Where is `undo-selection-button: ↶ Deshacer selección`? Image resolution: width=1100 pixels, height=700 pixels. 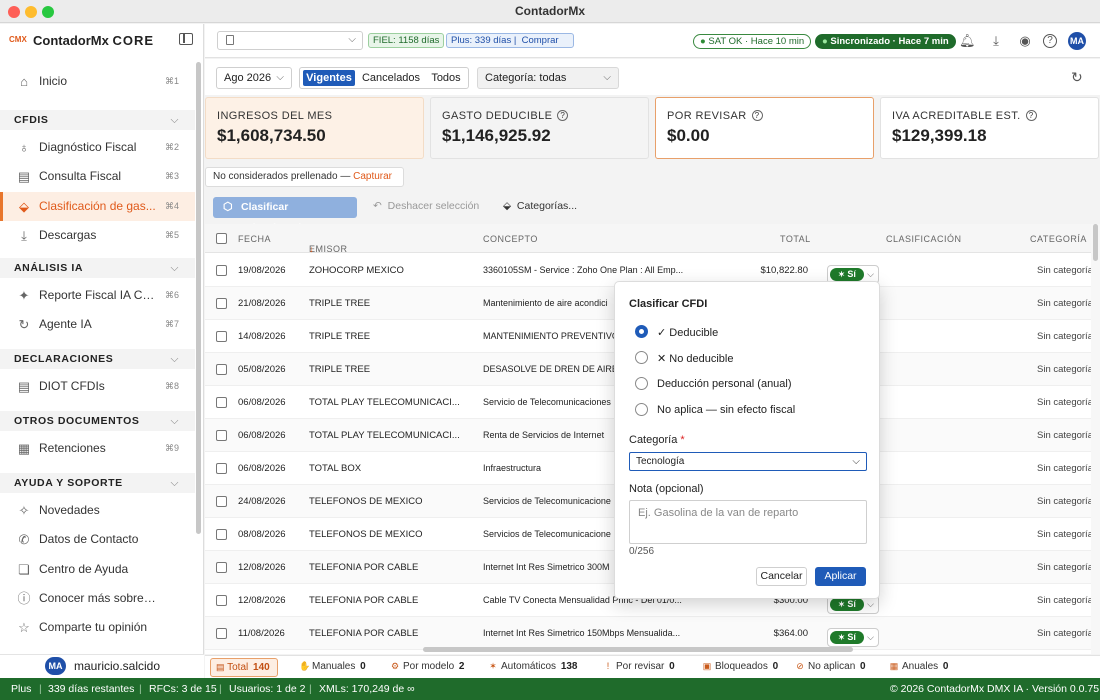
undo-selection-button: ↶ Deshacer selección is located at coordinates (426, 206).